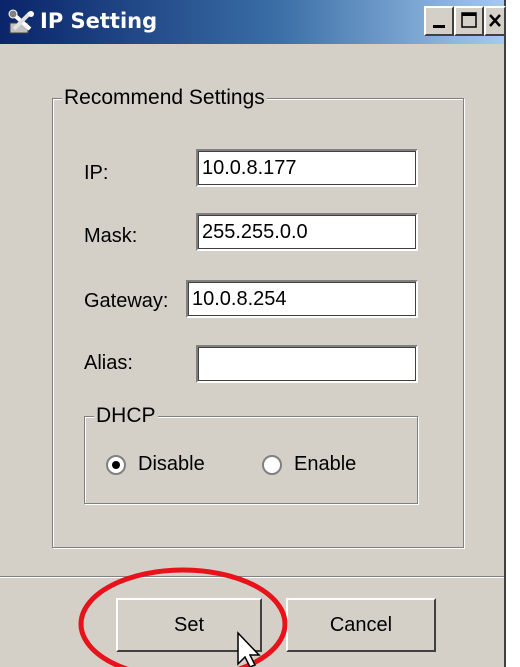 This screenshot has width=520, height=667. What do you see at coordinates (183, 617) in the screenshot?
I see `highlight-annotation` at bounding box center [183, 617].